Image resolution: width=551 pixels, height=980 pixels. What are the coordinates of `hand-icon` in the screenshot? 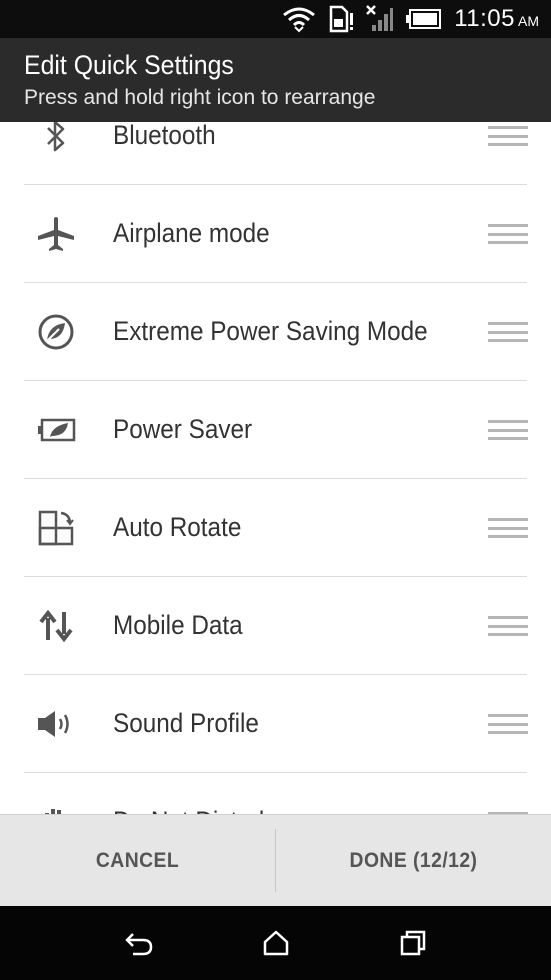 It's located at (56, 808).